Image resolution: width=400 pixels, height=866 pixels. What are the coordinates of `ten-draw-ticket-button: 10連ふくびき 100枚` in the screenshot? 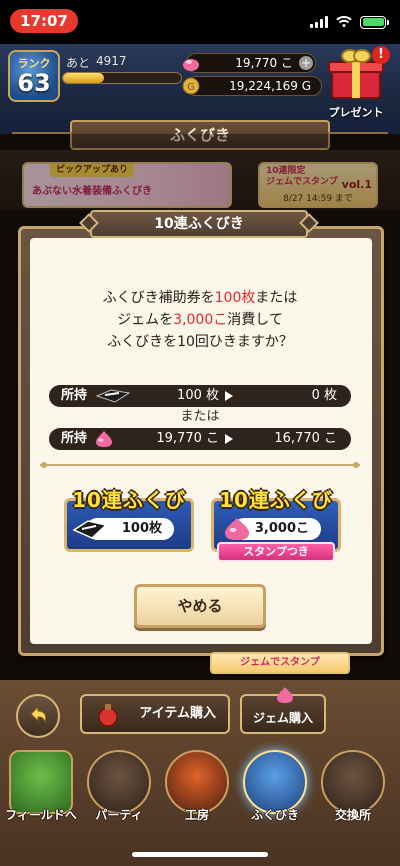 It's located at (129, 519).